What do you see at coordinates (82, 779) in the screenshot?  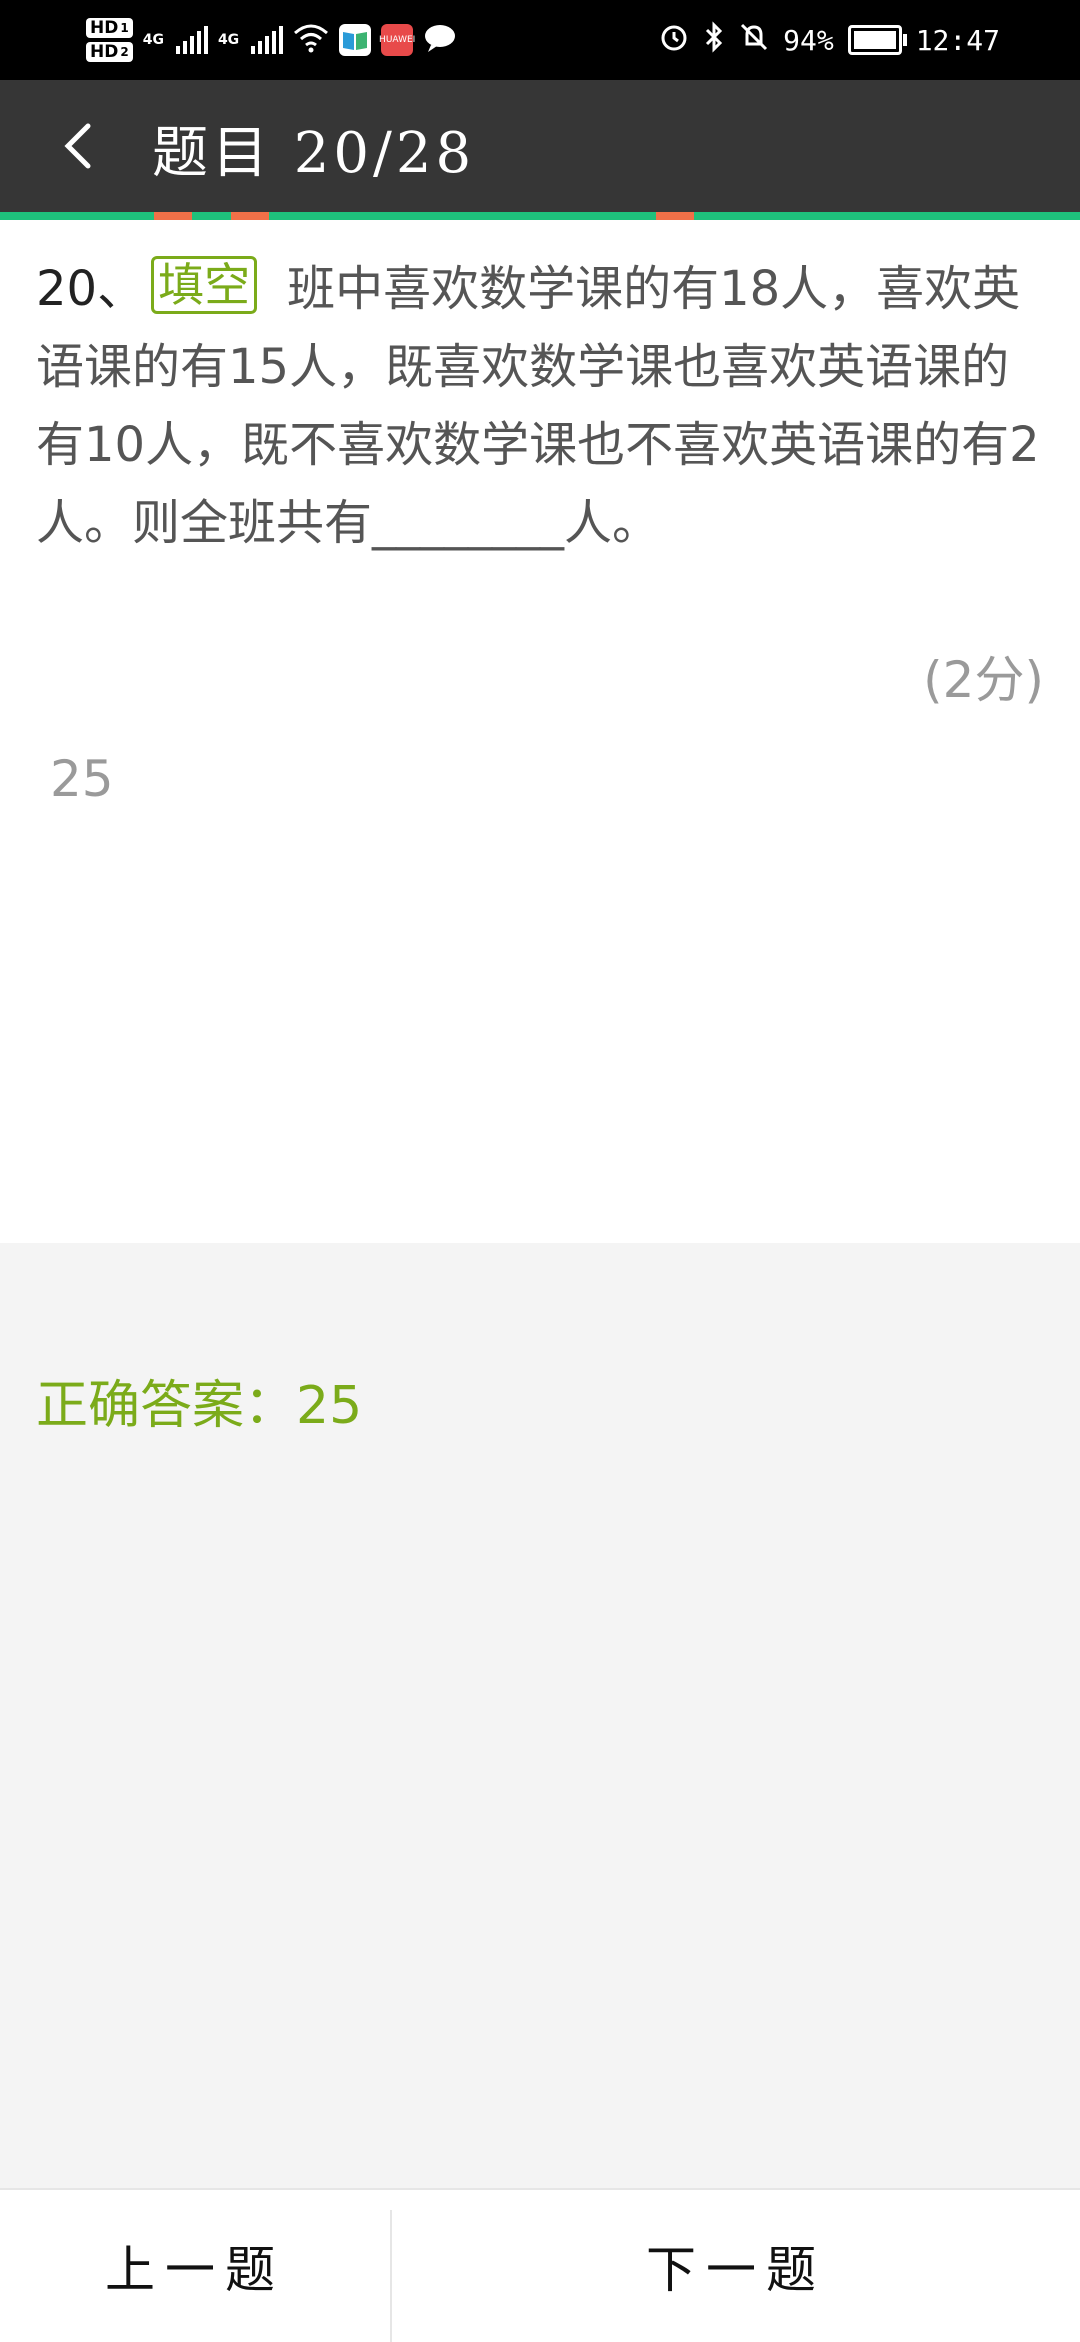 I see `user-answer: 25` at bounding box center [82, 779].